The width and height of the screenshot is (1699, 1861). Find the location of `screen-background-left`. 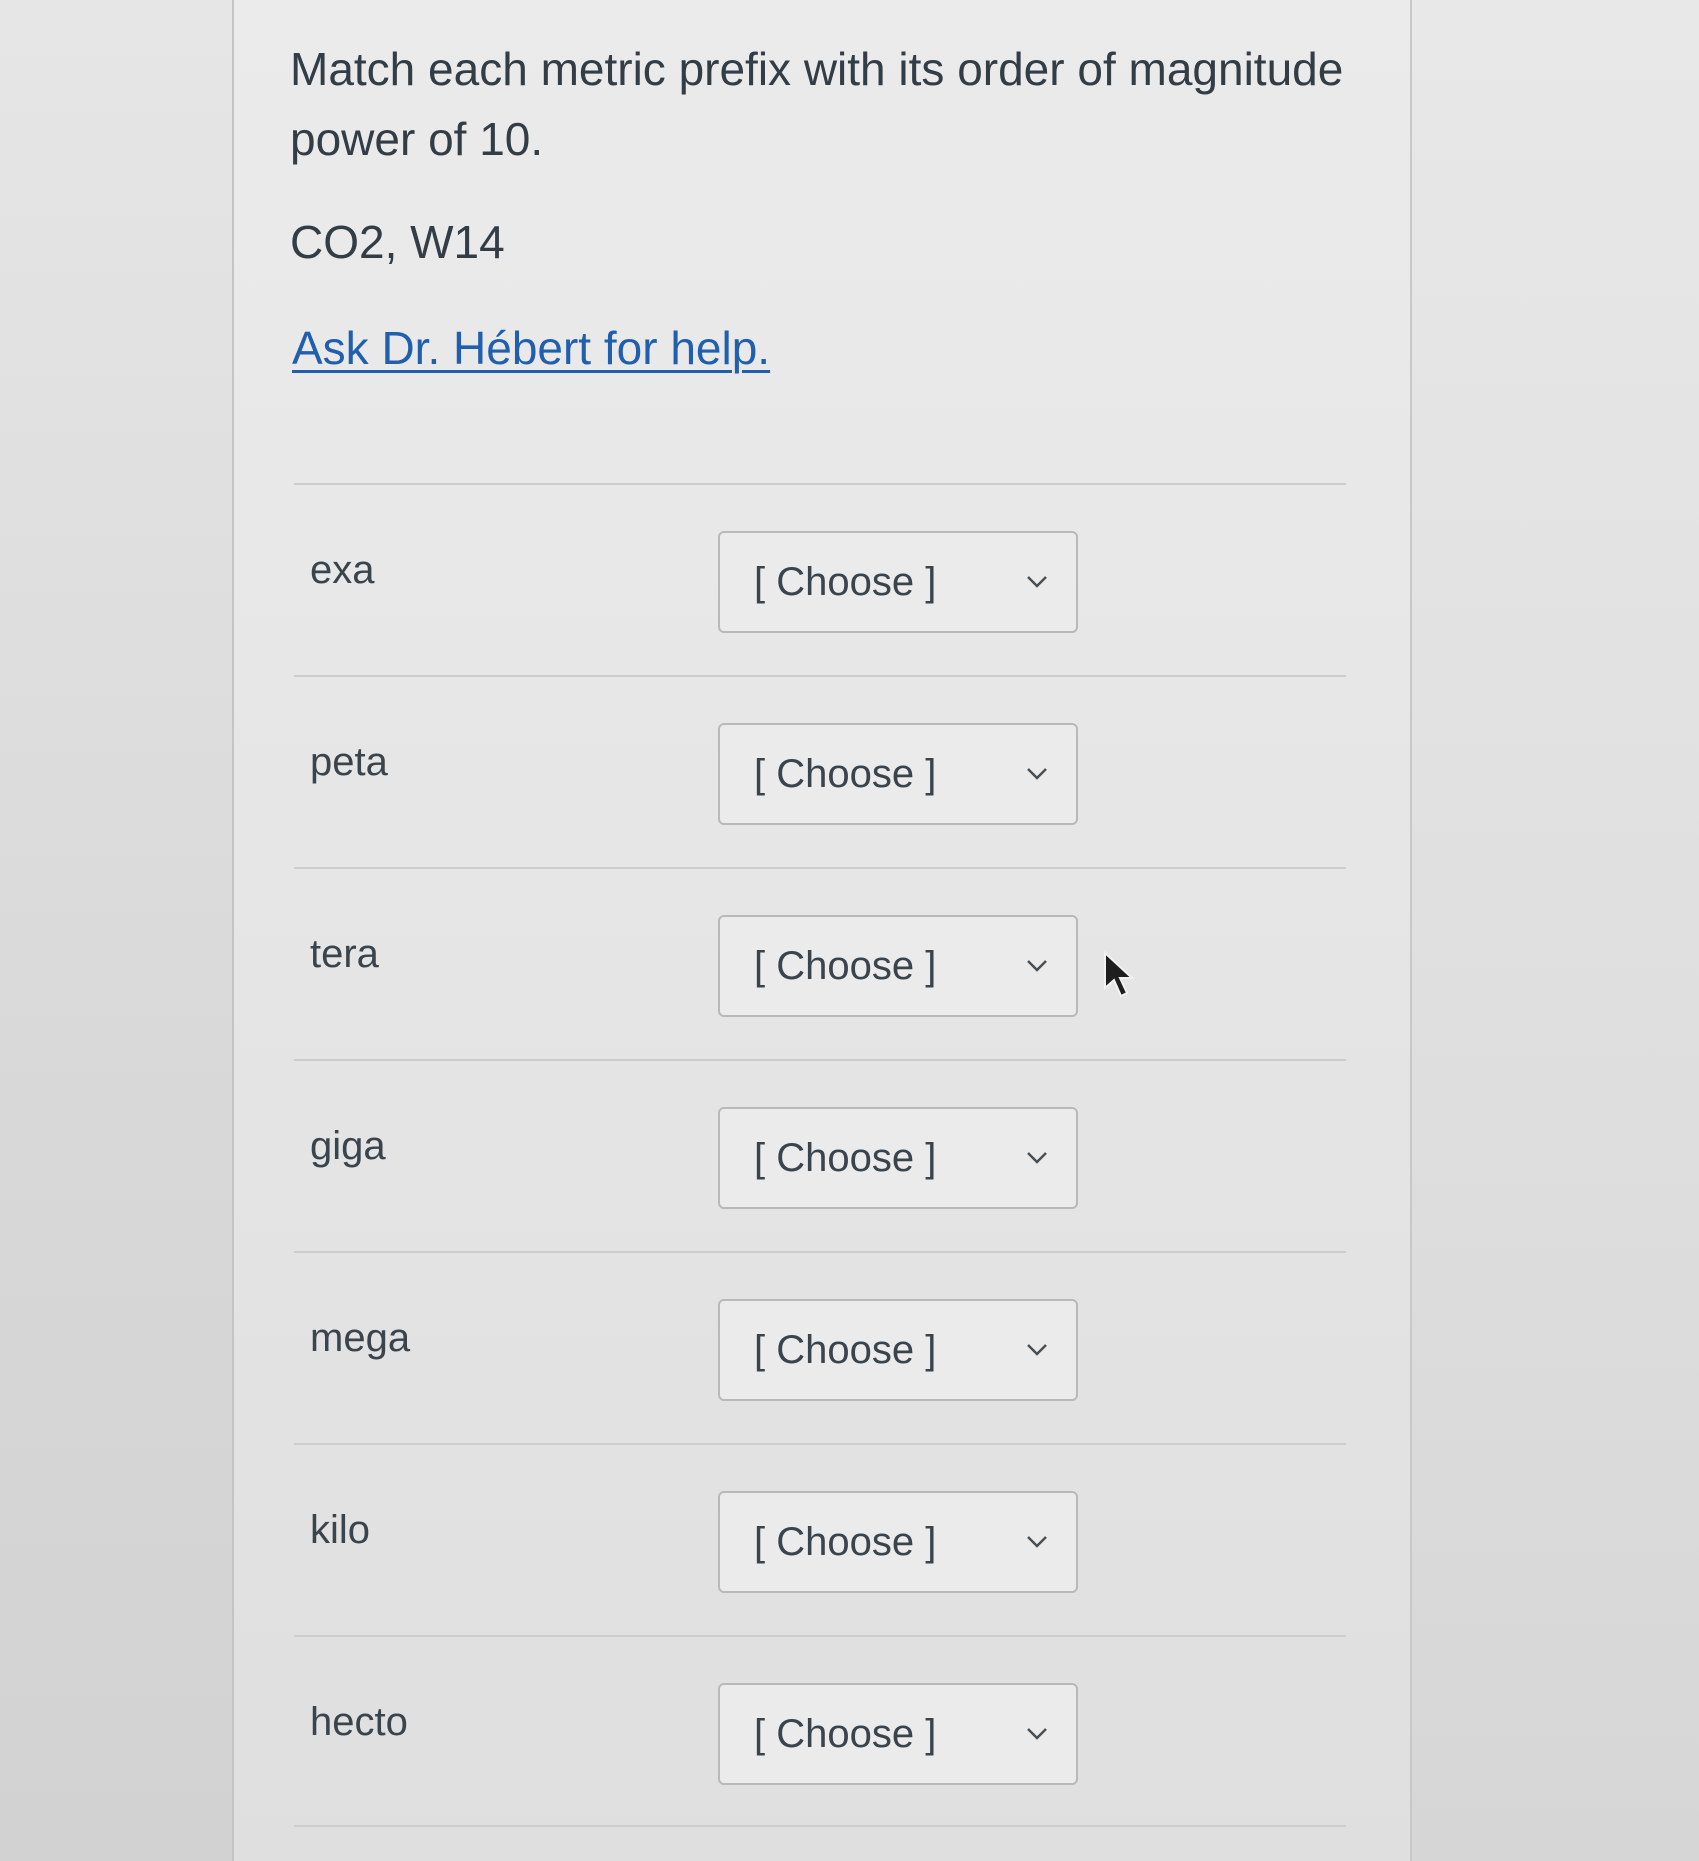

screen-background-left is located at coordinates (116, 930).